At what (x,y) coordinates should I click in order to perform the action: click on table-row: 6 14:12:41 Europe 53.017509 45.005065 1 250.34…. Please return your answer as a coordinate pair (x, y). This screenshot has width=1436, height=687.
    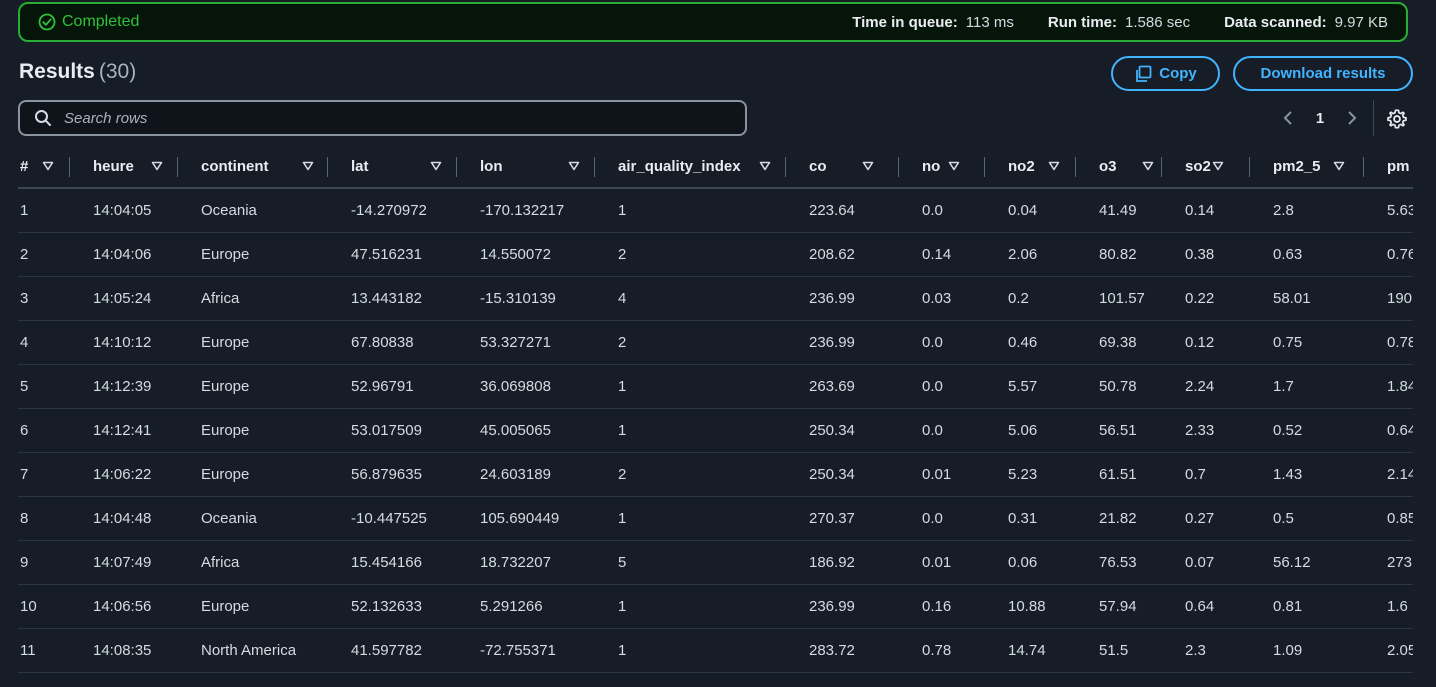
    Looking at the image, I should click on (715, 430).